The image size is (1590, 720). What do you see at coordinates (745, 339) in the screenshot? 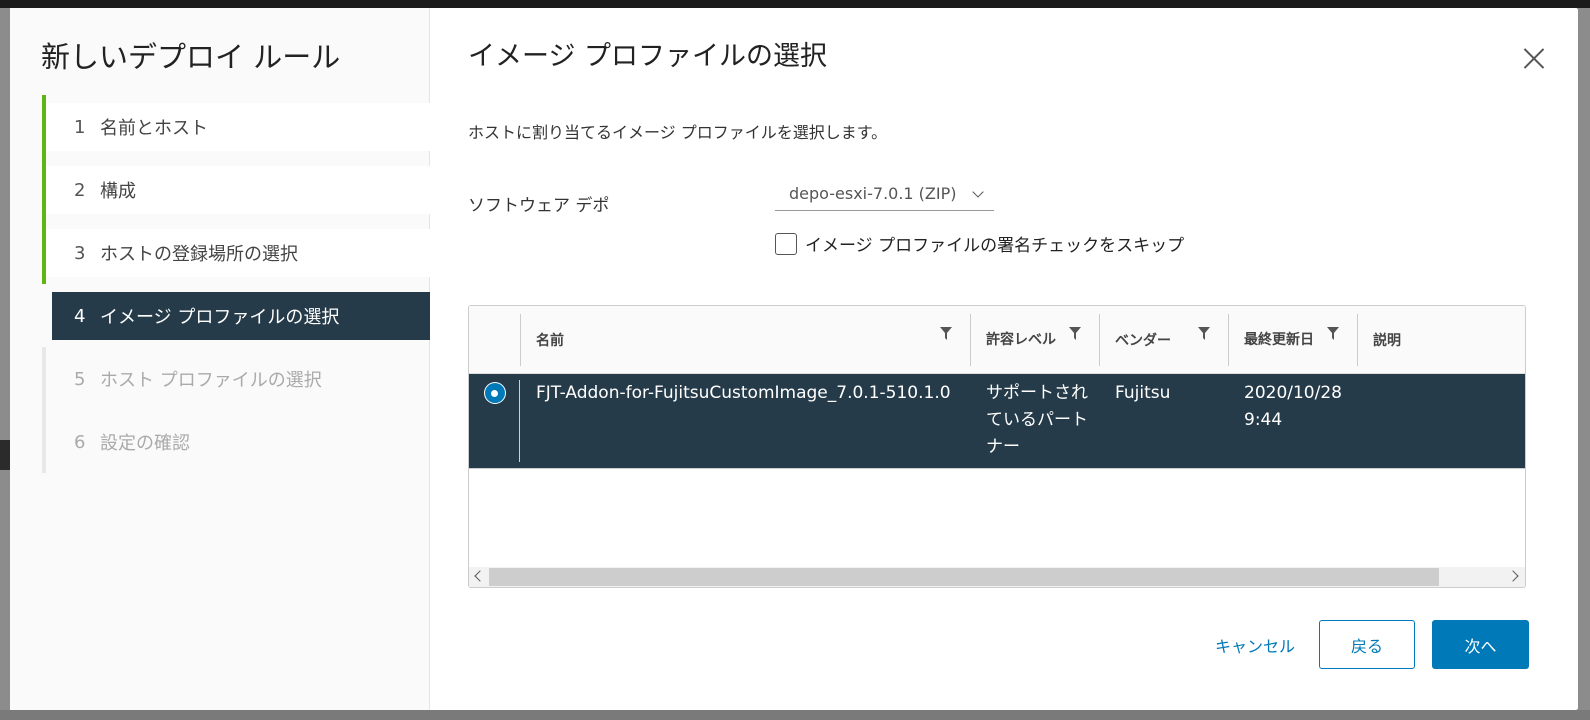
I see `column-header-name: 名前` at bounding box center [745, 339].